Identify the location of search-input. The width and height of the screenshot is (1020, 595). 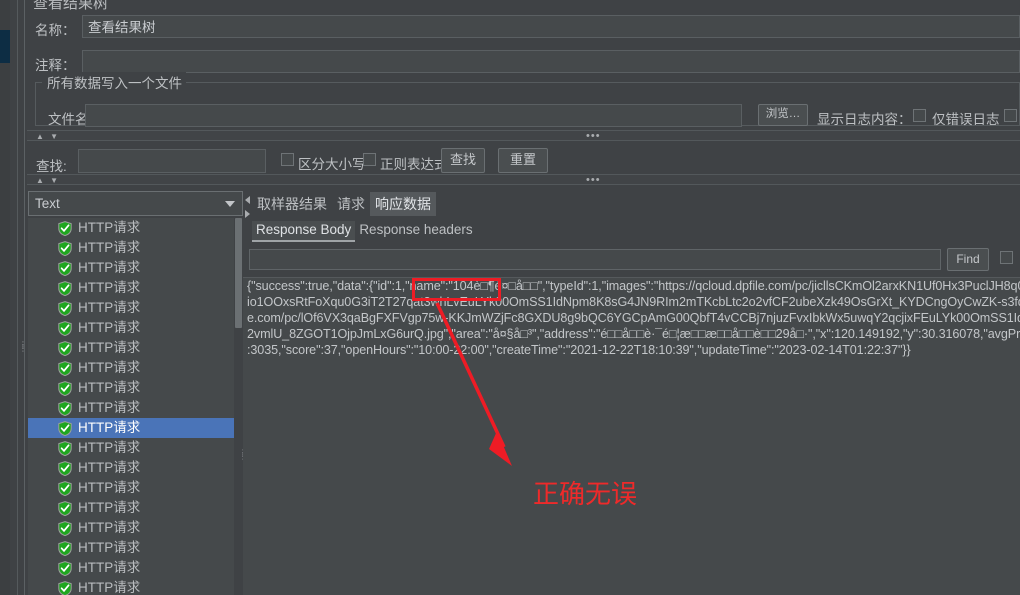
(172, 161).